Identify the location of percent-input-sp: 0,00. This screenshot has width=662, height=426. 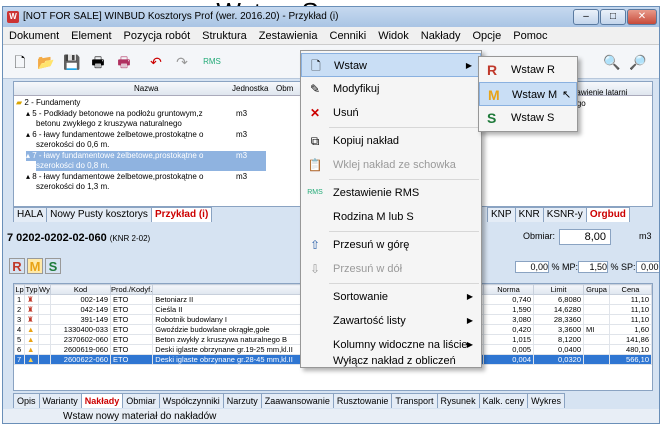
(647, 267).